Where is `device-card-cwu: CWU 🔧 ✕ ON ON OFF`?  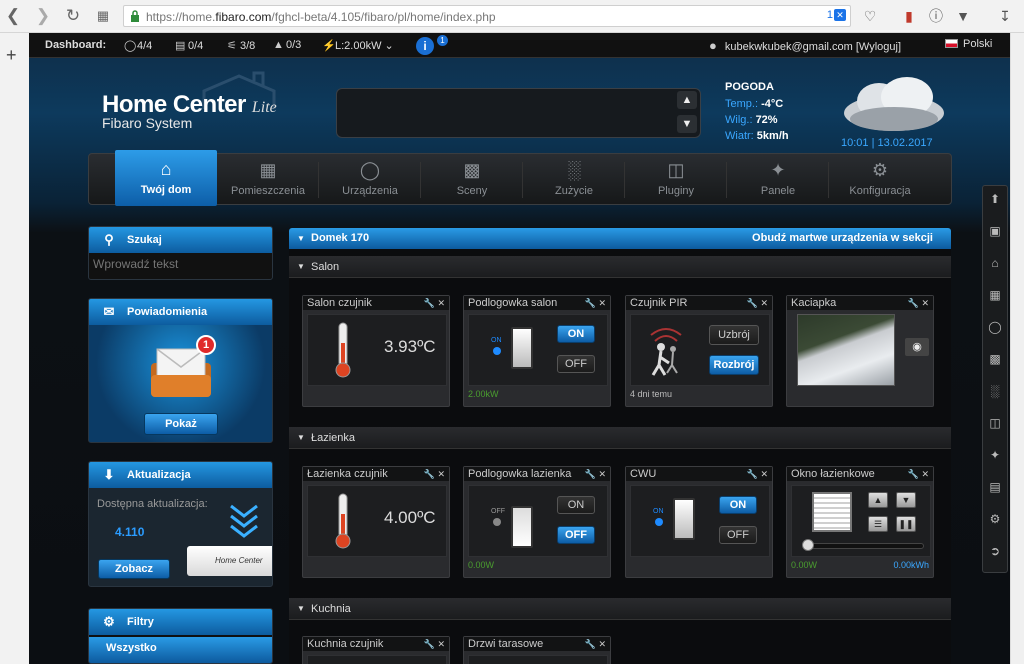 device-card-cwu: CWU 🔧 ✕ ON ON OFF is located at coordinates (699, 522).